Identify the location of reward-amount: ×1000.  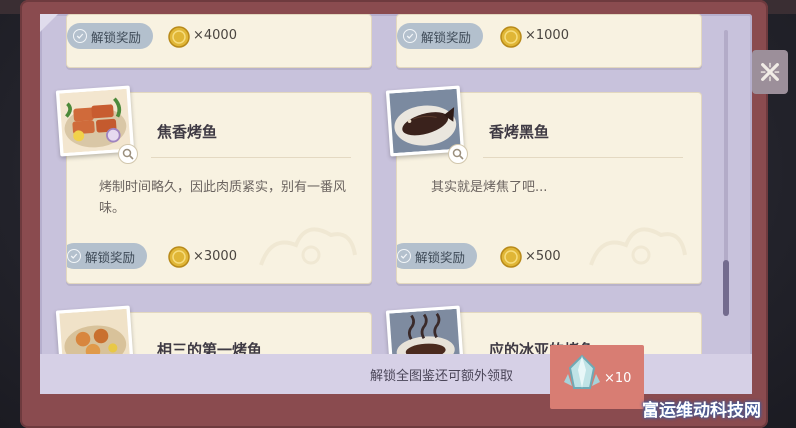
(547, 35).